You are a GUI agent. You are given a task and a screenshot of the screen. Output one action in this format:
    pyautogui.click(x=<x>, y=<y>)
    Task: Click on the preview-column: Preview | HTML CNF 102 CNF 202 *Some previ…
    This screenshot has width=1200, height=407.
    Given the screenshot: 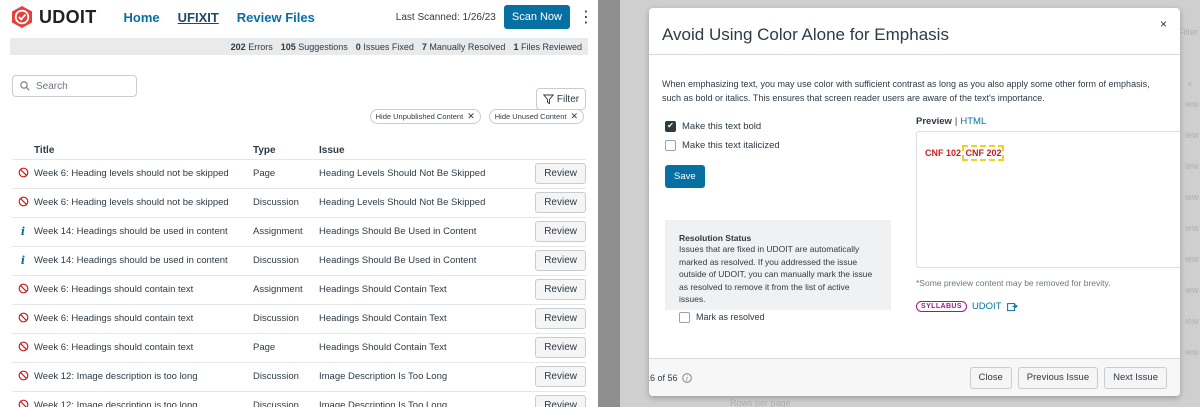 What is the action you would take?
    pyautogui.click(x=1048, y=214)
    